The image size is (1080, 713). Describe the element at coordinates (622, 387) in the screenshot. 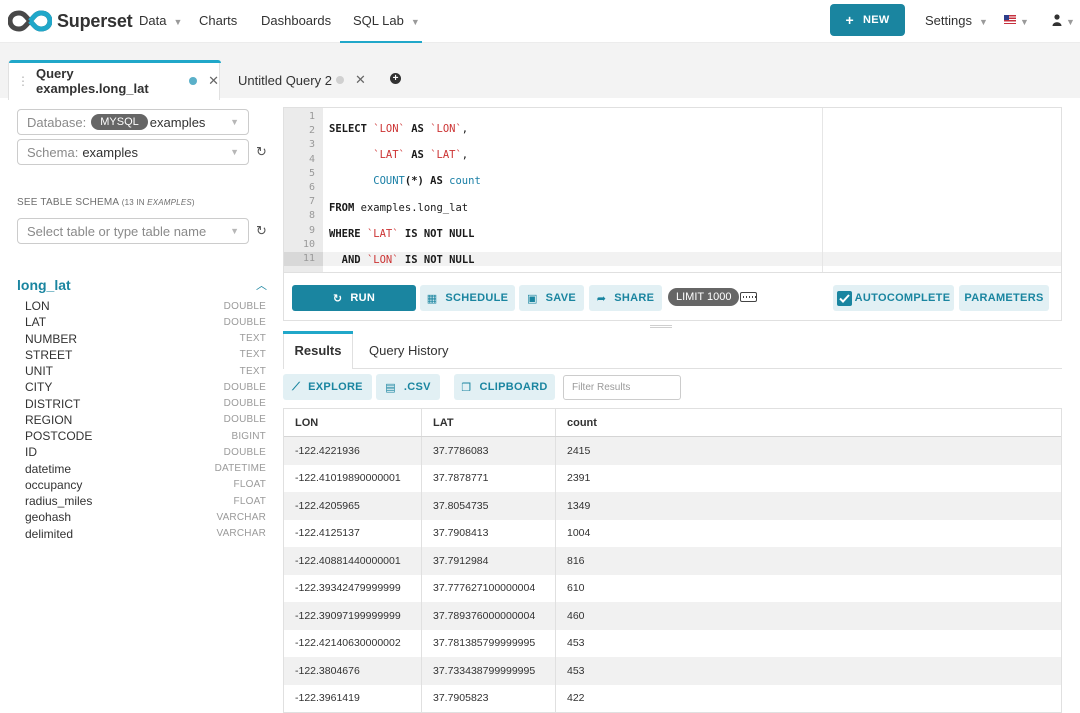

I see `filter-results-input: Filter Results` at that location.